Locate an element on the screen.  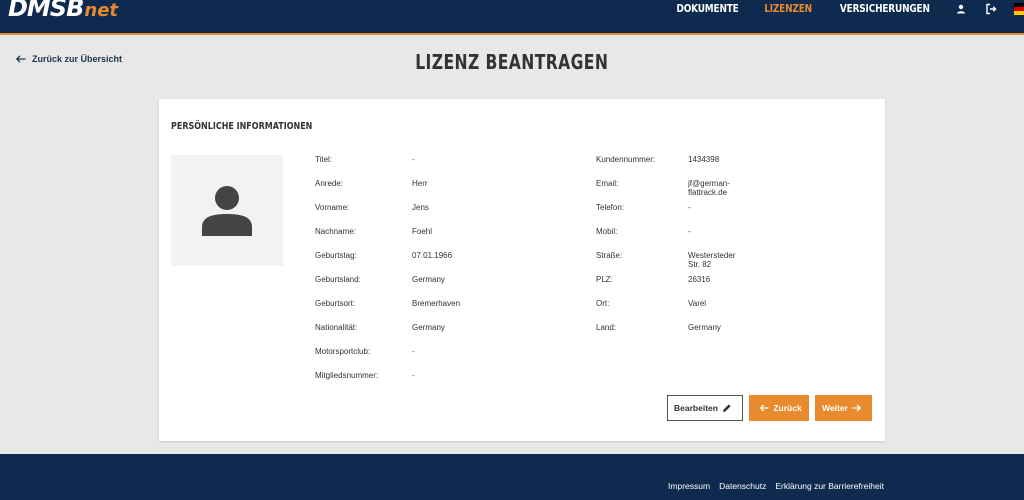
logout-icon is located at coordinates (991, 9).